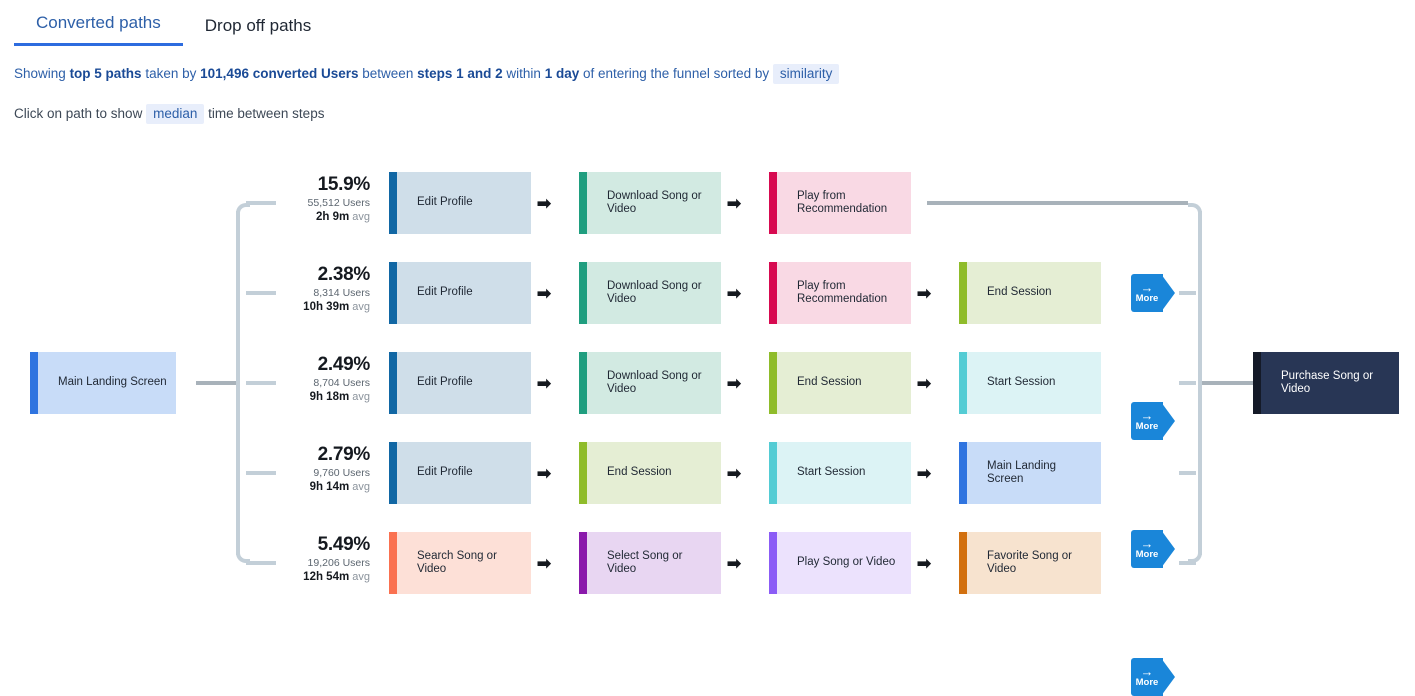  I want to click on path-percent: 2.79%, so click(344, 454).